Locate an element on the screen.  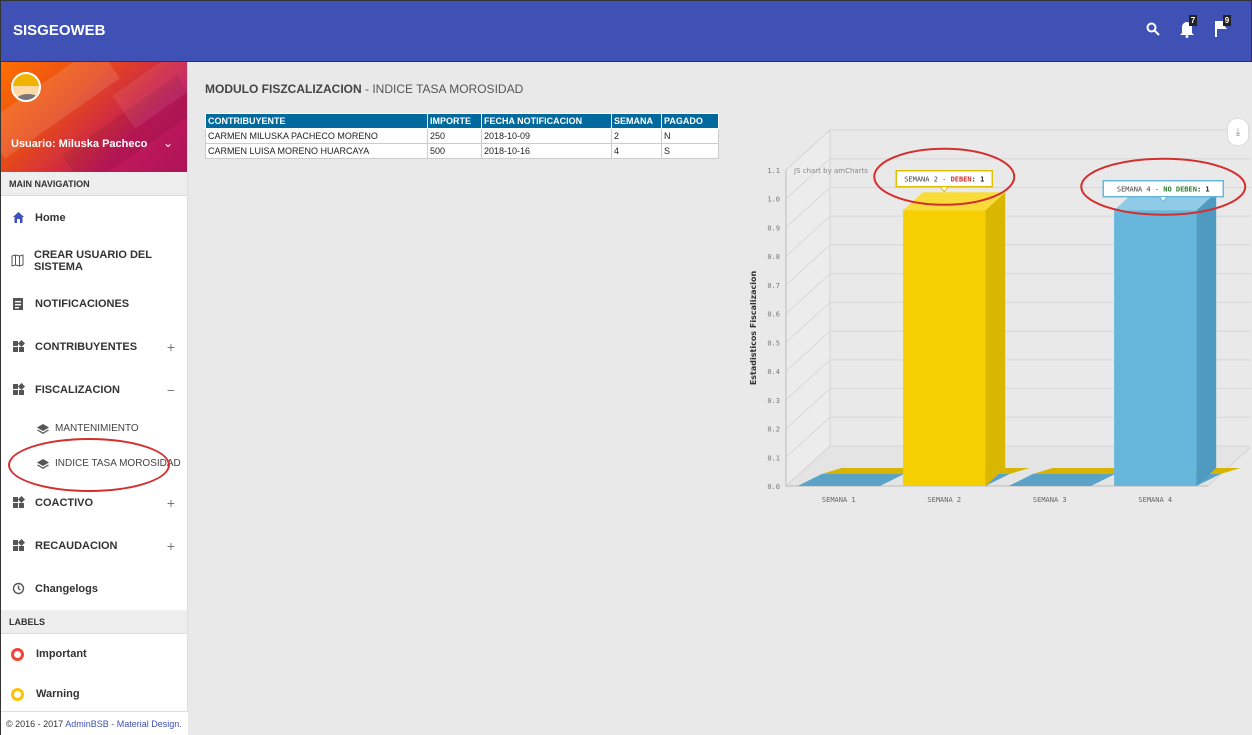
brand-title: SISGEOWEB is located at coordinates (59, 30).